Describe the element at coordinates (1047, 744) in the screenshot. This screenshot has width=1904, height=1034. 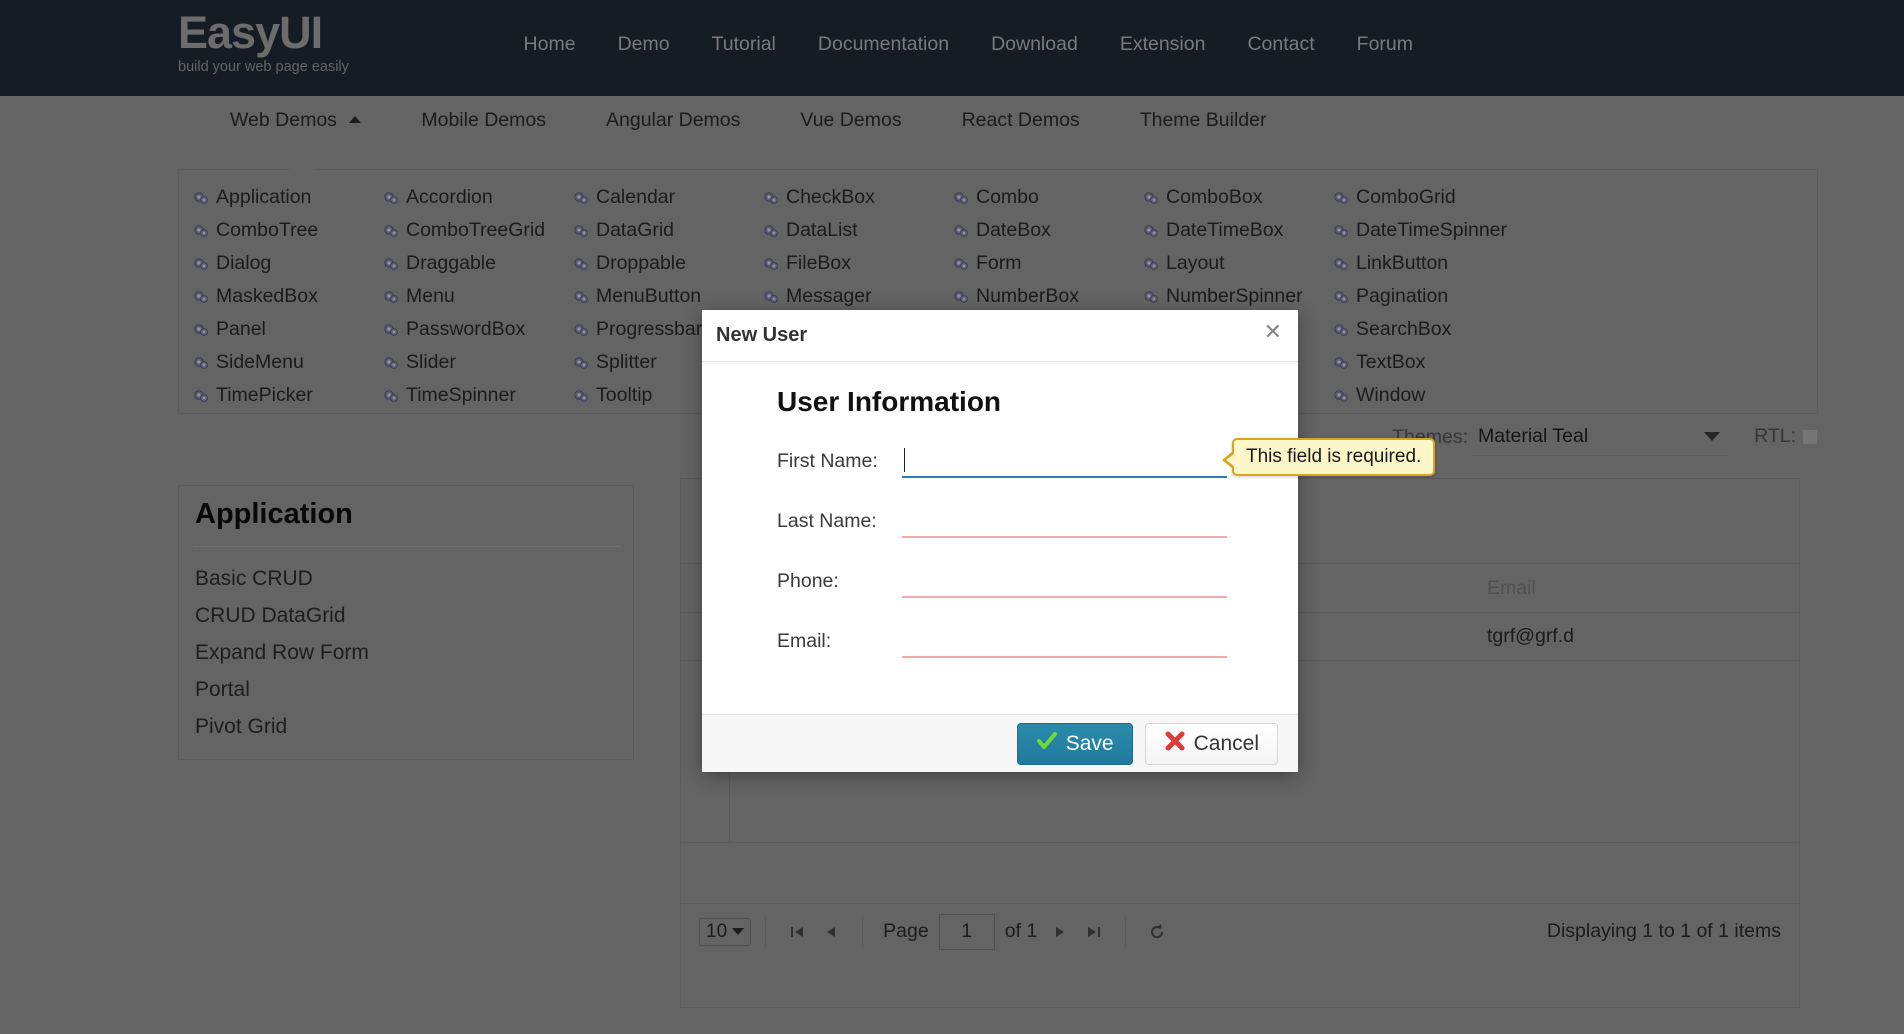
I see `check-icon` at that location.